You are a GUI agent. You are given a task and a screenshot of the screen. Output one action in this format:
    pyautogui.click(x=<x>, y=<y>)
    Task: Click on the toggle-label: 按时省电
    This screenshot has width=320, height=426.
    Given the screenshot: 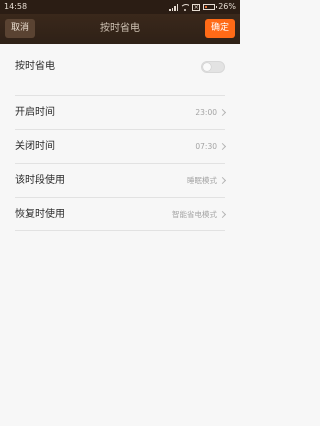 What is the action you would take?
    pyautogui.click(x=35, y=66)
    